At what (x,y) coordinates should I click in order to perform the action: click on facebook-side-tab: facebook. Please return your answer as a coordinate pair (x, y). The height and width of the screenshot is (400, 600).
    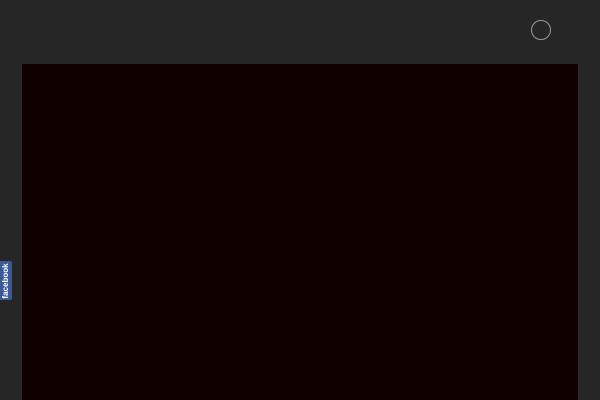
    Looking at the image, I should click on (6, 280).